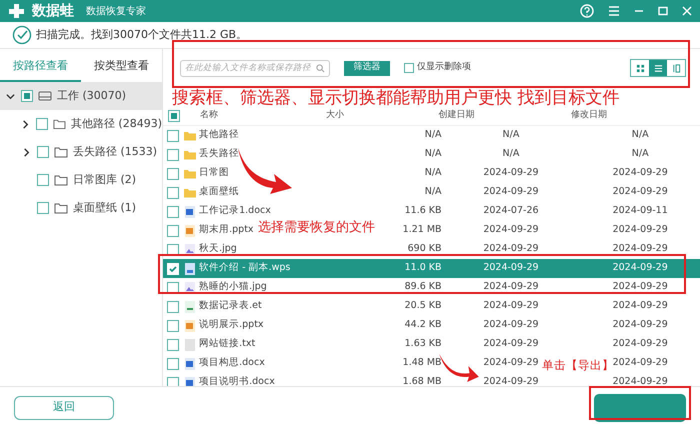  What do you see at coordinates (230, 306) in the screenshot?
I see `file-name: 数据记录表.et` at bounding box center [230, 306].